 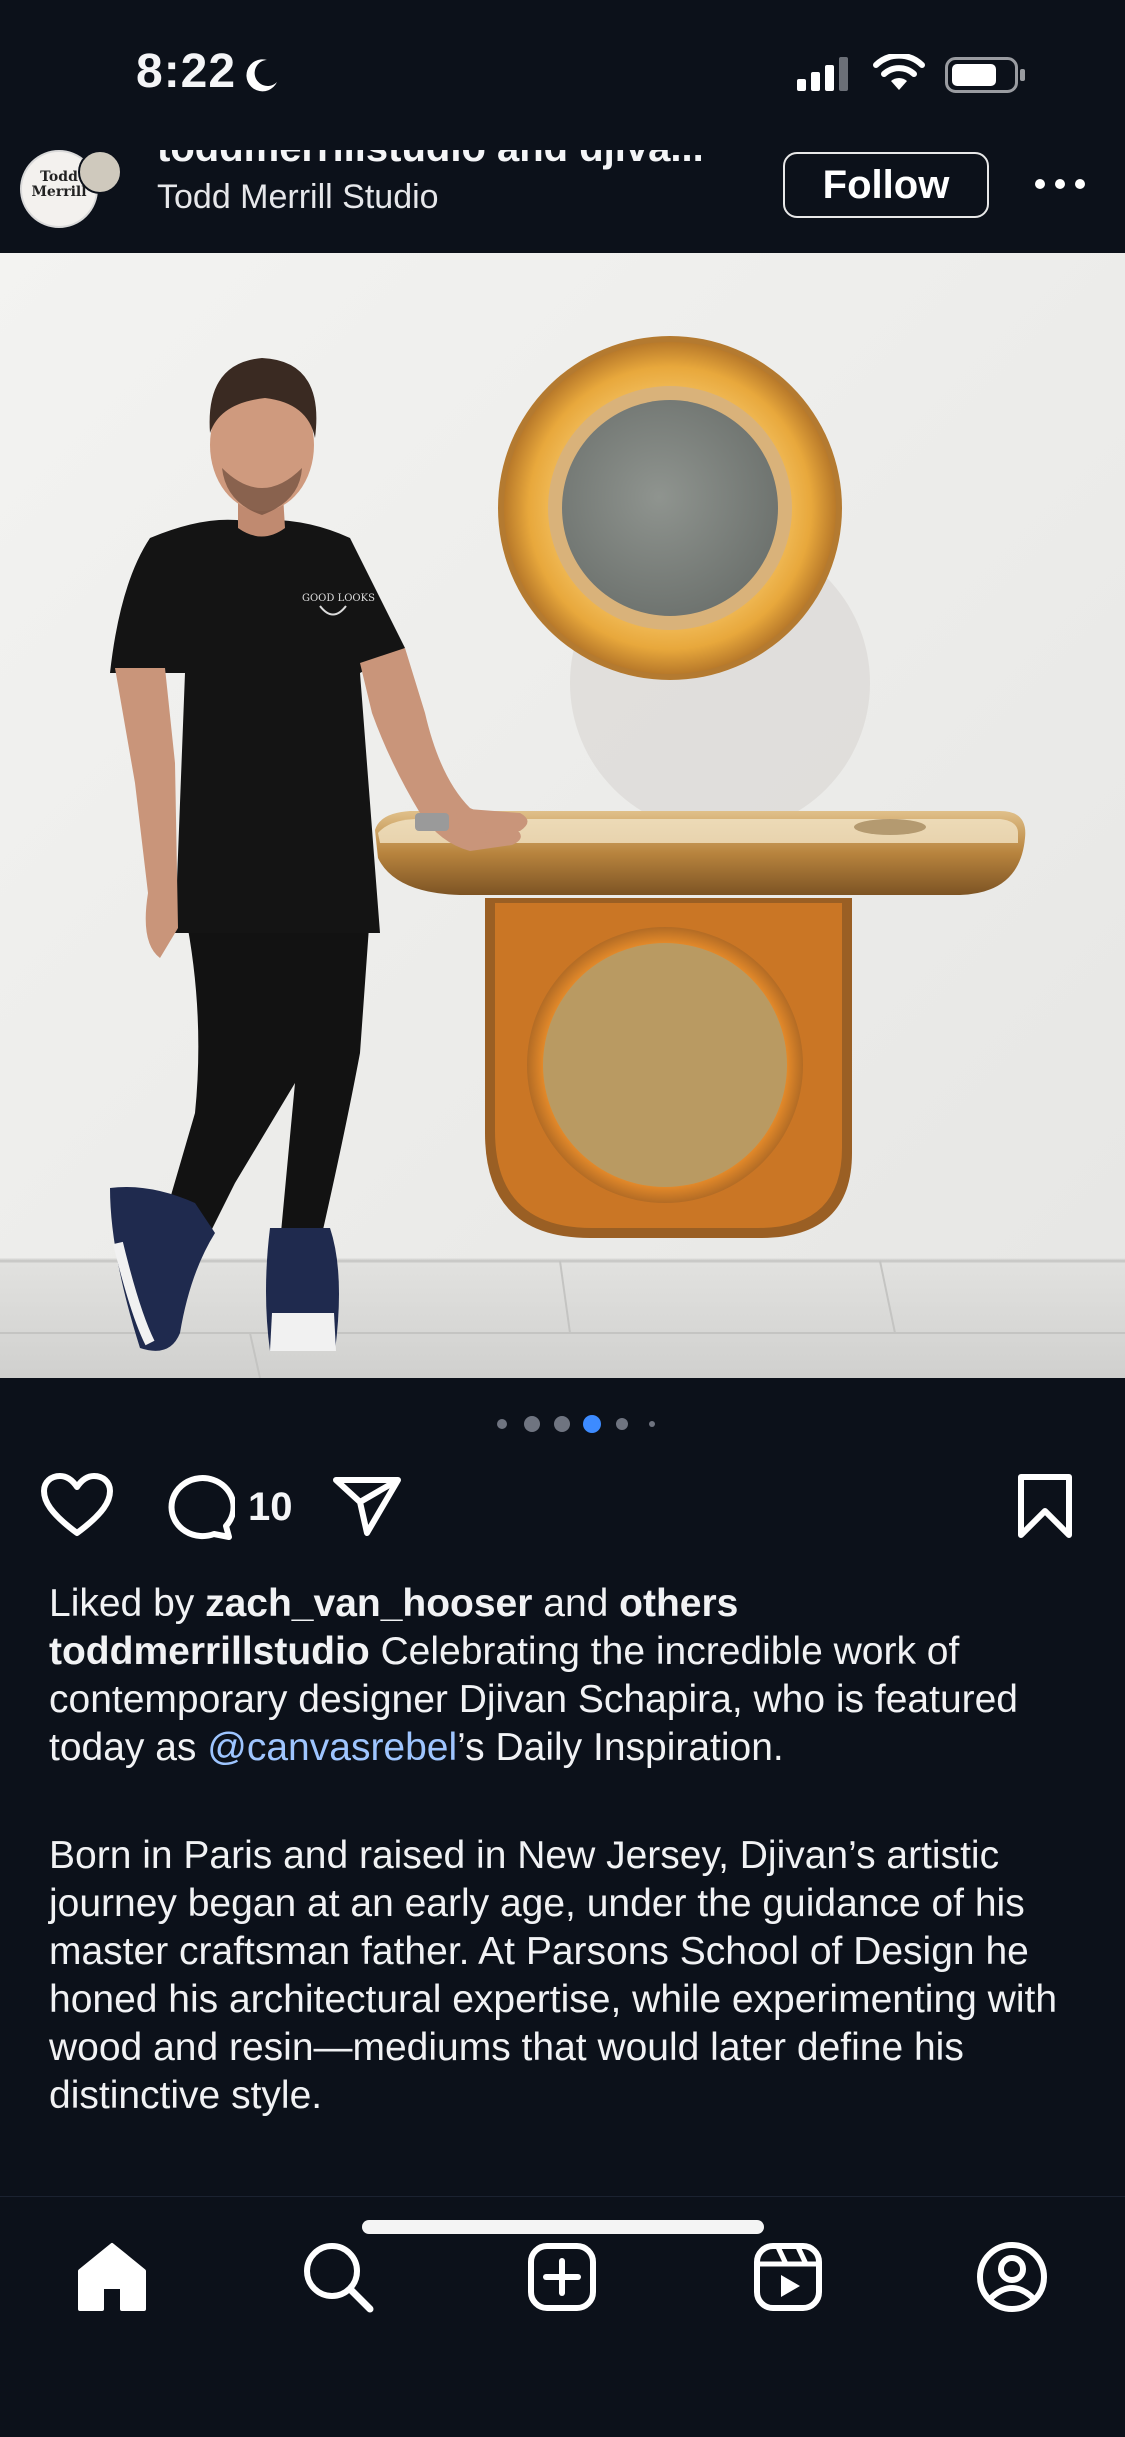 I want to click on post-actions: 10, so click(x=562, y=1505).